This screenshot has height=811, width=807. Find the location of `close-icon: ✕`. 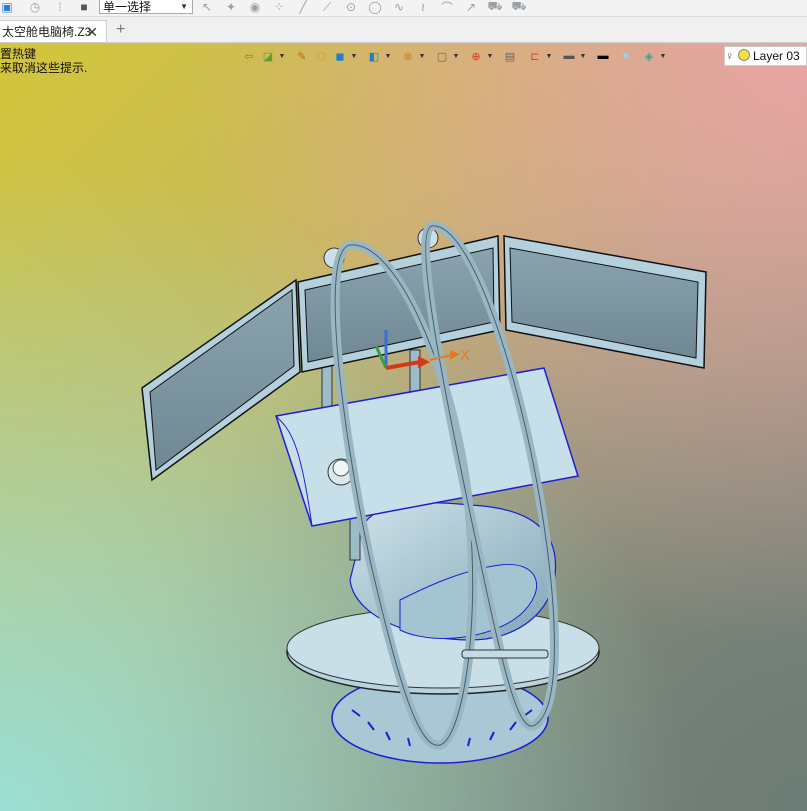

close-icon: ✕ is located at coordinates (92, 32).